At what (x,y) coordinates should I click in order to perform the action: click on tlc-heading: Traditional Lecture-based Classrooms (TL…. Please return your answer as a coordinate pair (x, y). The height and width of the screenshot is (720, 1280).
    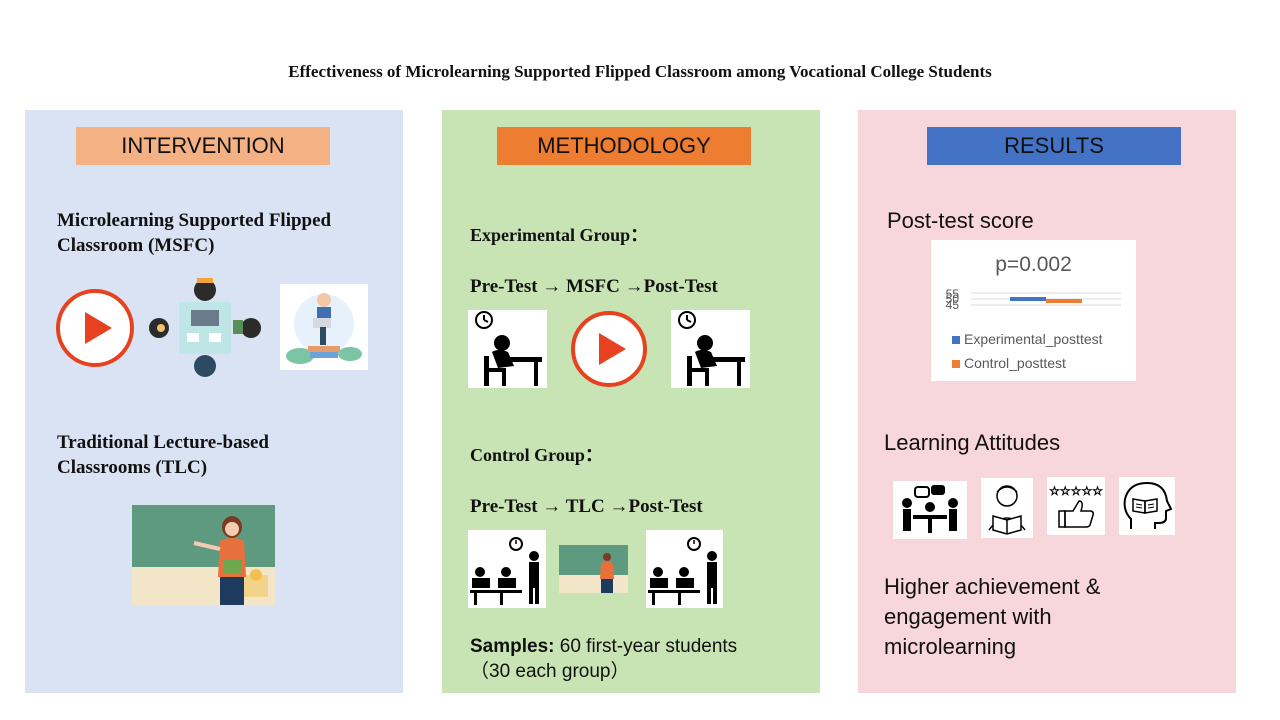
    Looking at the image, I should click on (227, 455).